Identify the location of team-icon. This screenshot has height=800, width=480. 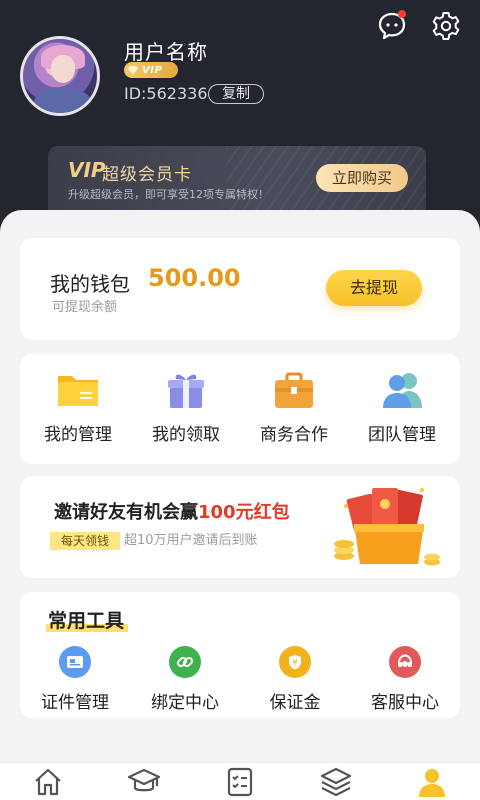
(402, 390).